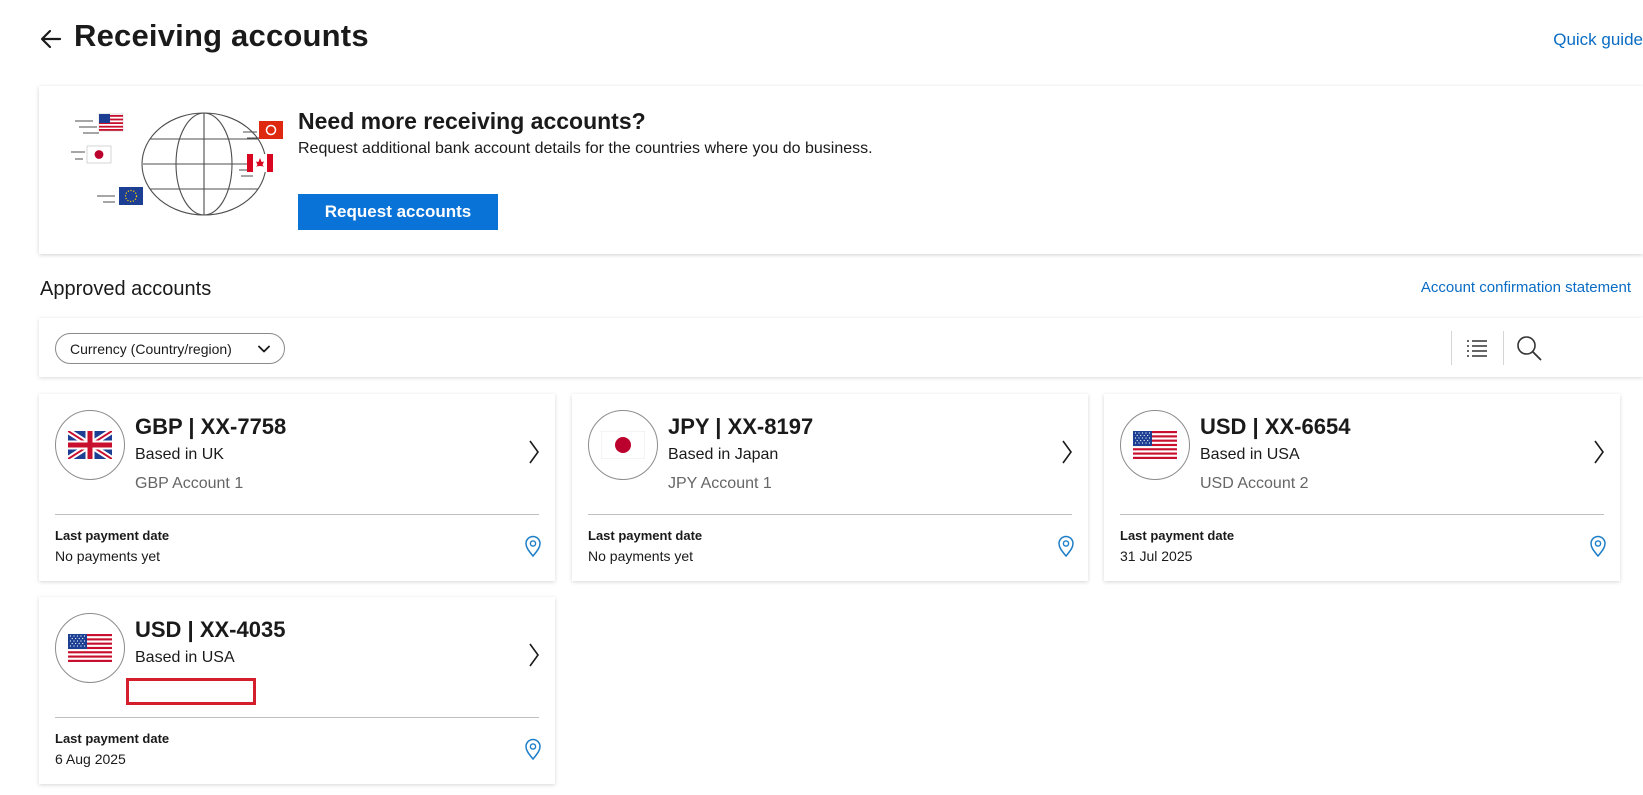 Image resolution: width=1643 pixels, height=795 pixels. Describe the element at coordinates (840, 38) in the screenshot. I see `page-header: Receiving accounts Quick guide` at that location.